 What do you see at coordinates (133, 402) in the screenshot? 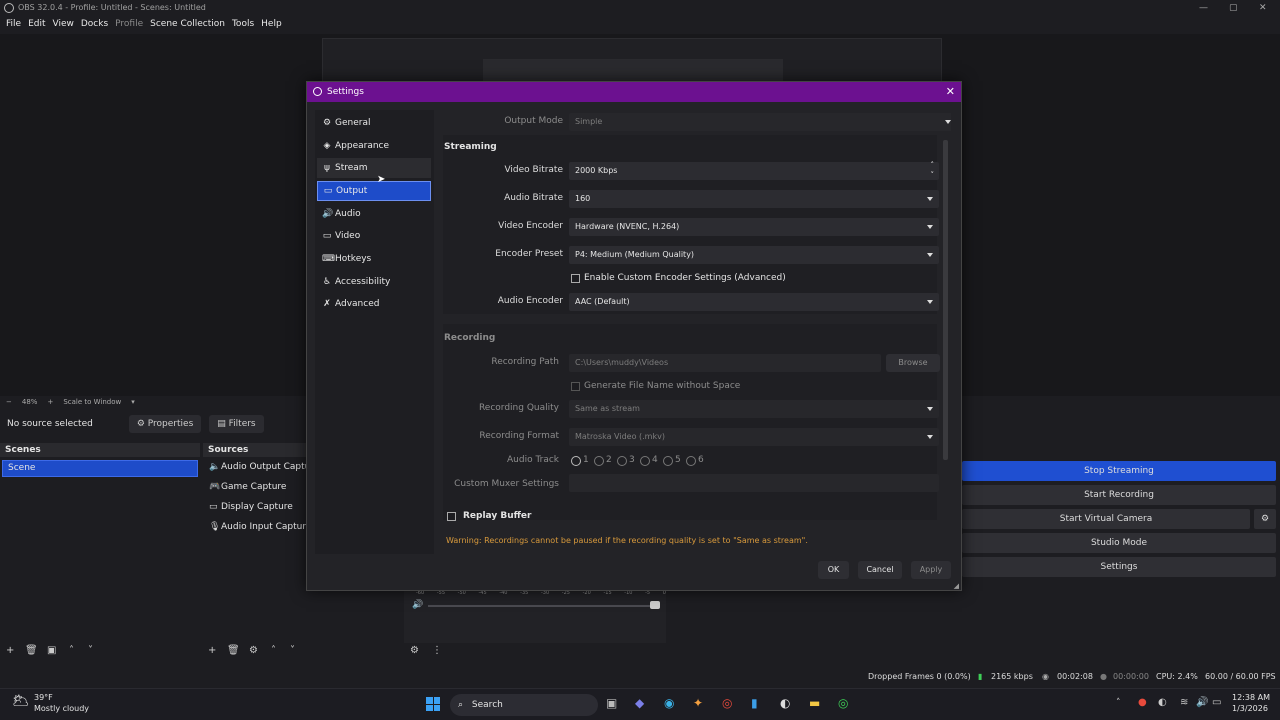
I see `chevron-down-icon: ▾` at bounding box center [133, 402].